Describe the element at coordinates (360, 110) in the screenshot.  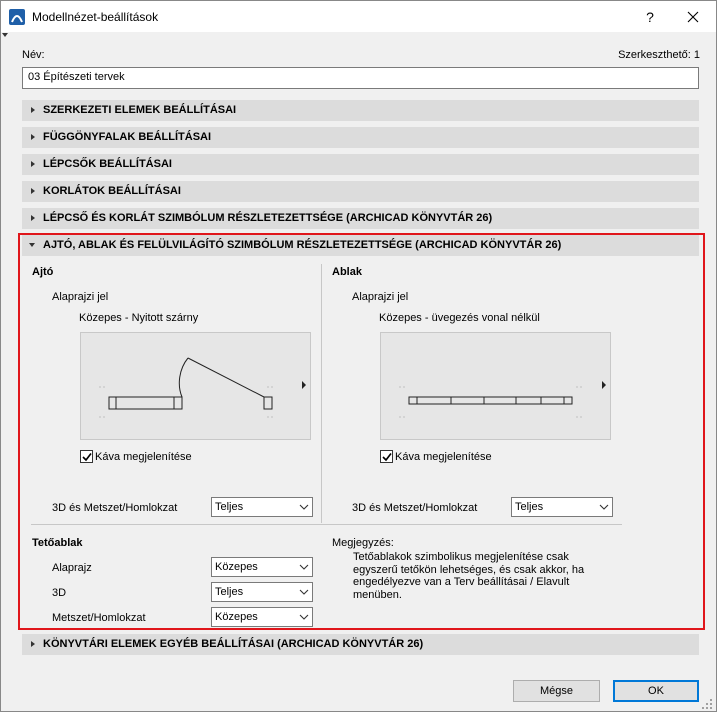
I see `section-structural-elements: SZERKEZETI ELEMEK BEÁLLÍTÁSAI` at that location.